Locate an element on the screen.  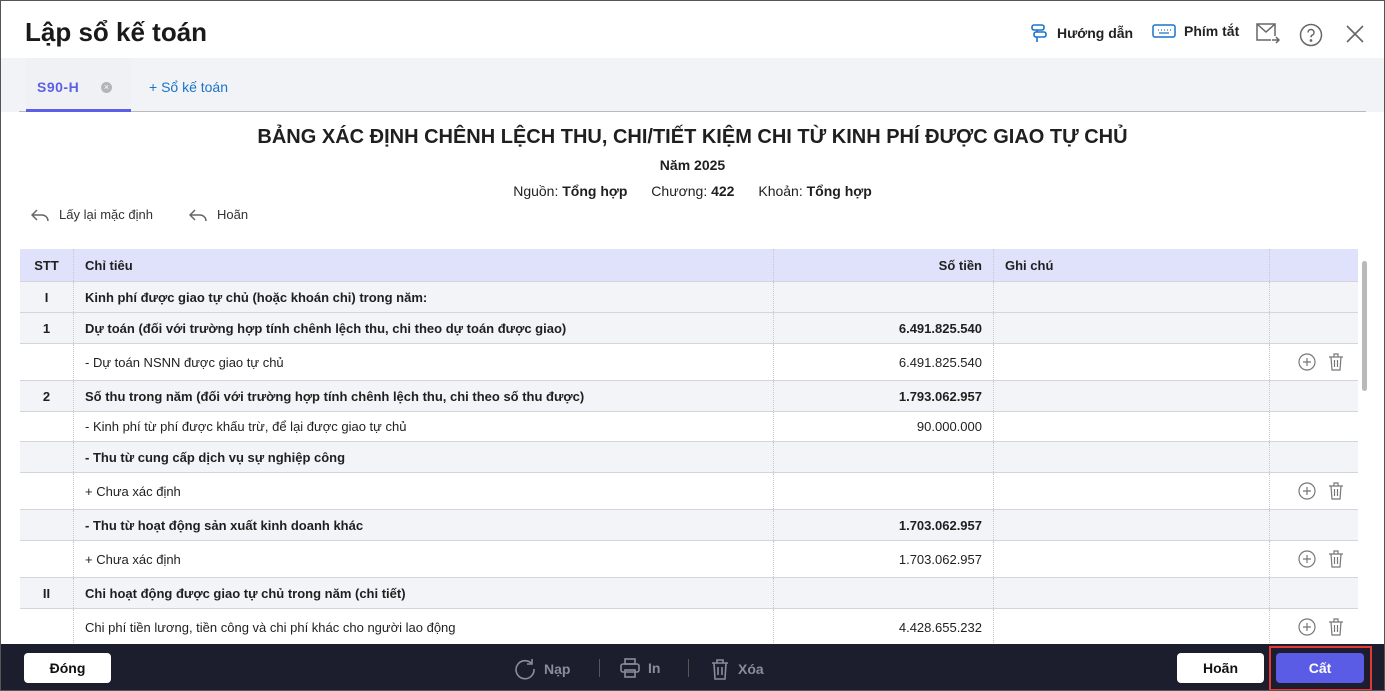
tab-s90-h: S90-H × is located at coordinates (78, 85).